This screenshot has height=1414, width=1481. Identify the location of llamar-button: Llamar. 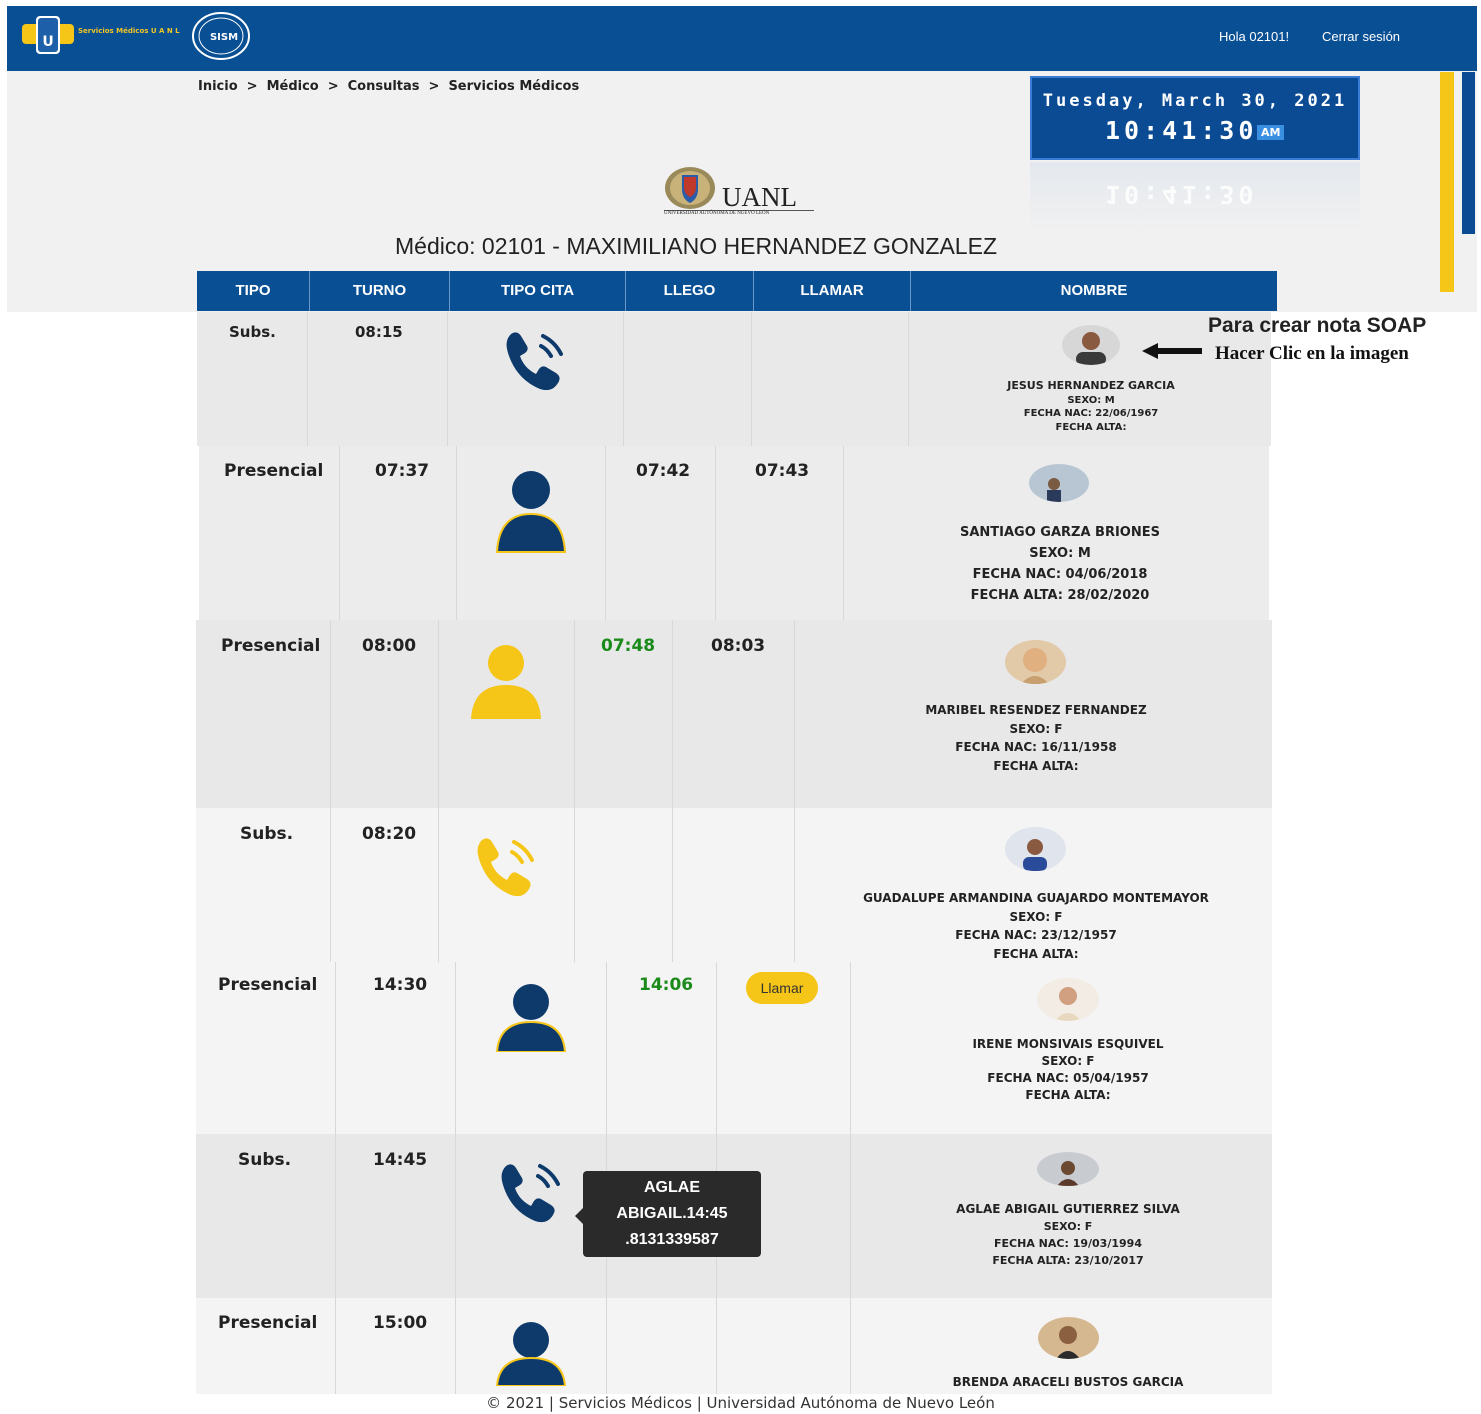
(782, 988).